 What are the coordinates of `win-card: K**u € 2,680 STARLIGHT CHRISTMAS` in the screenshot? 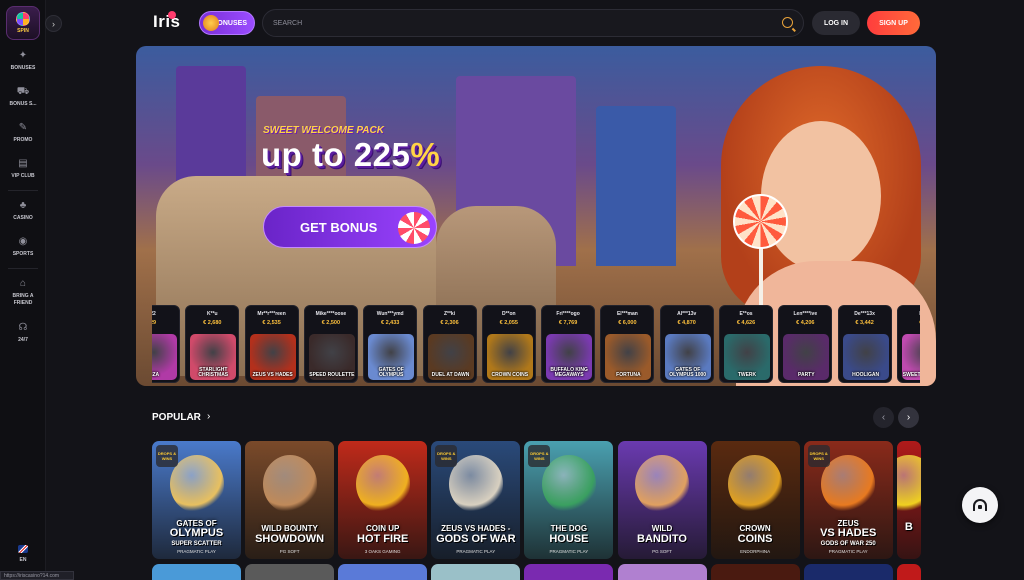 It's located at (212, 344).